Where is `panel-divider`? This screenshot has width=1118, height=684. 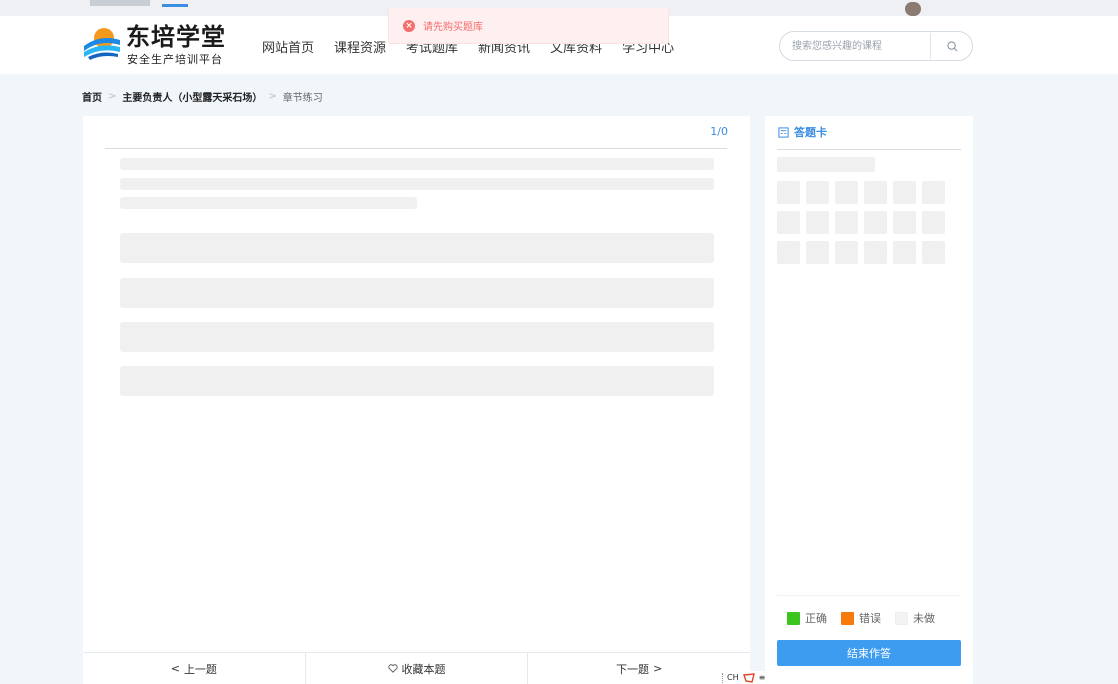
panel-divider is located at coordinates (416, 148).